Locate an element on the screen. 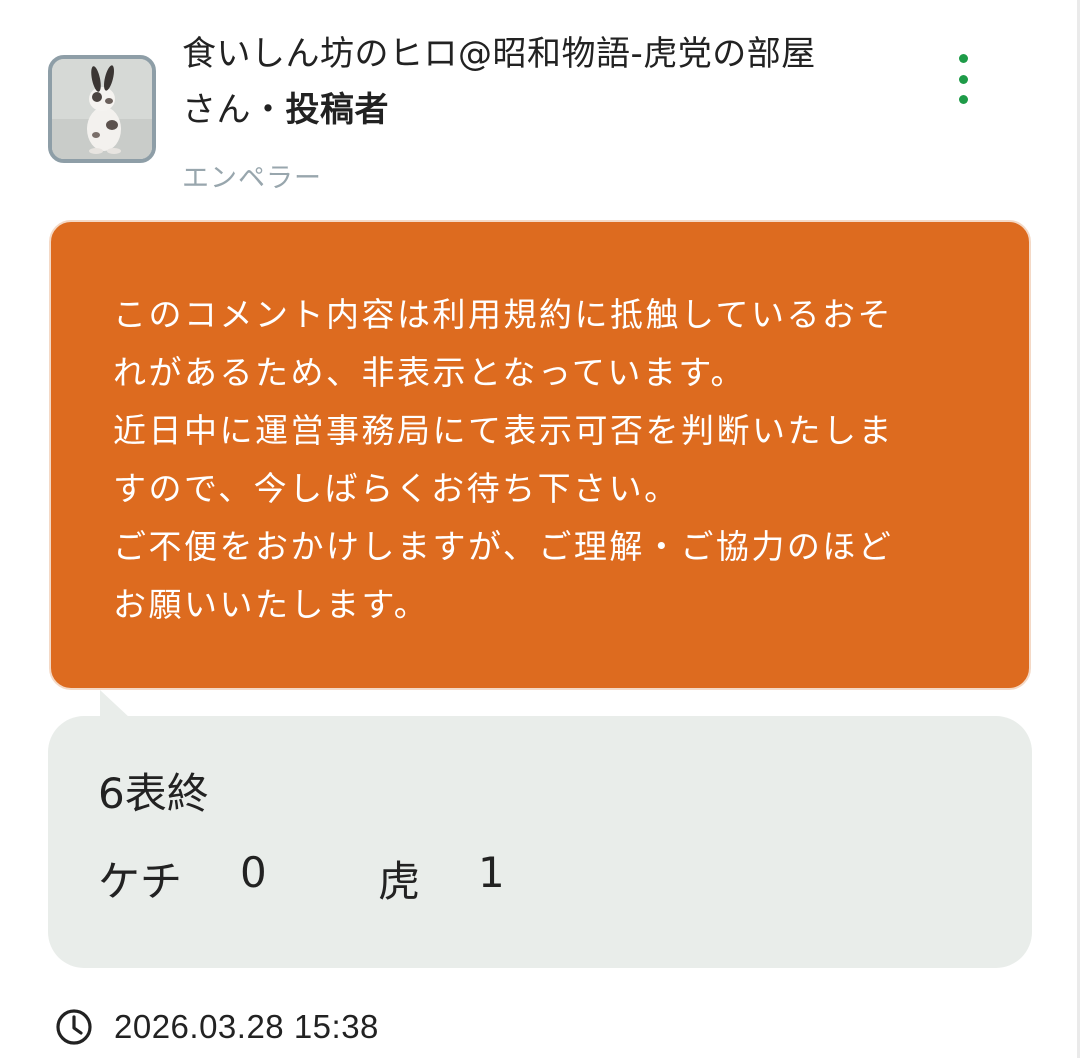 The image size is (1080, 1058). author-honorific: さん・ is located at coordinates (234, 110).